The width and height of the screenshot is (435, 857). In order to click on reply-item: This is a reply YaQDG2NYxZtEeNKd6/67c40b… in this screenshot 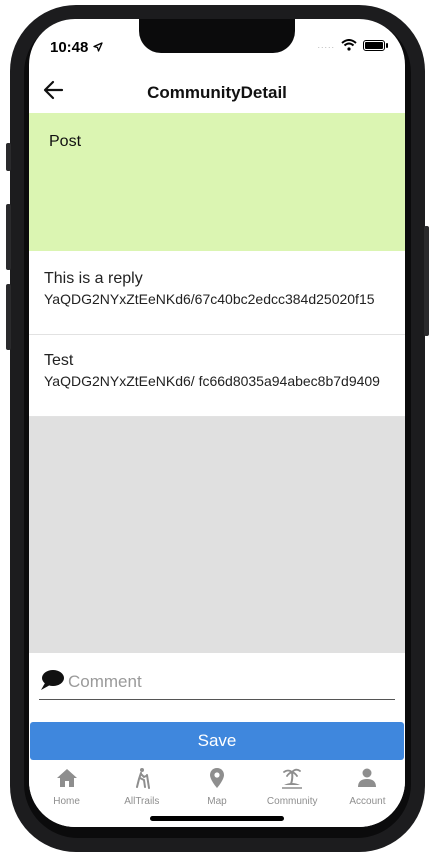, I will do `click(217, 294)`.